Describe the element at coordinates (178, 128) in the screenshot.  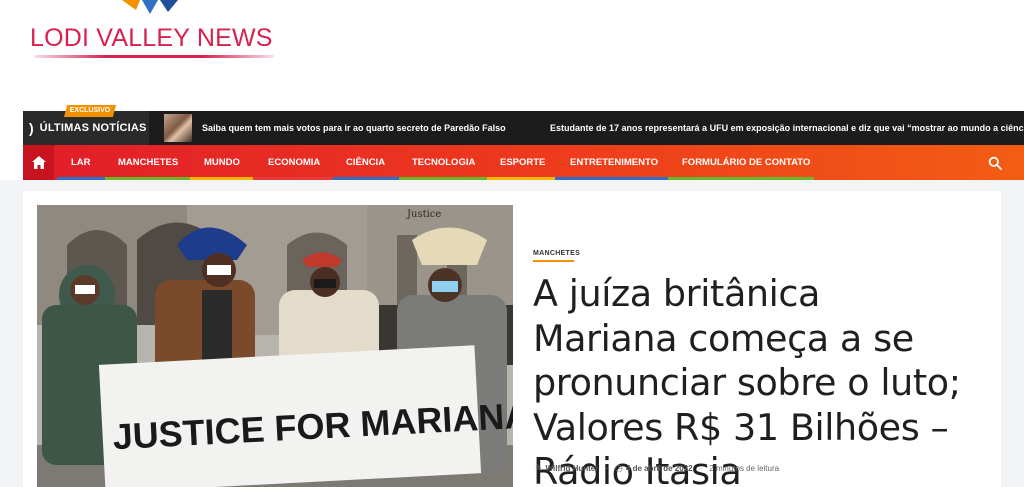
I see `ticker-thumbnail` at that location.